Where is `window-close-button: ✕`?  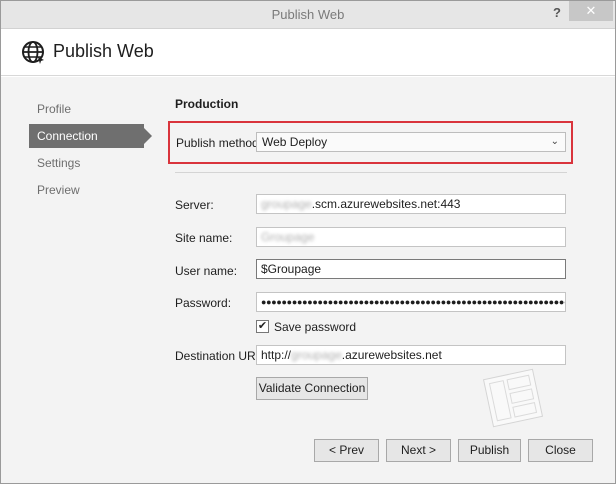 window-close-button: ✕ is located at coordinates (591, 11).